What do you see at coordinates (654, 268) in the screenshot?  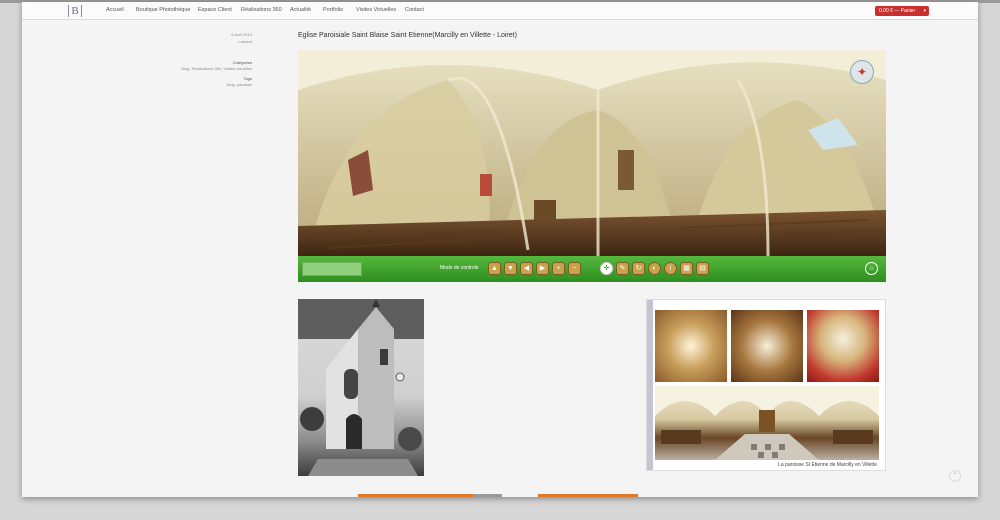 I see `fullscreen-icon: ◐` at bounding box center [654, 268].